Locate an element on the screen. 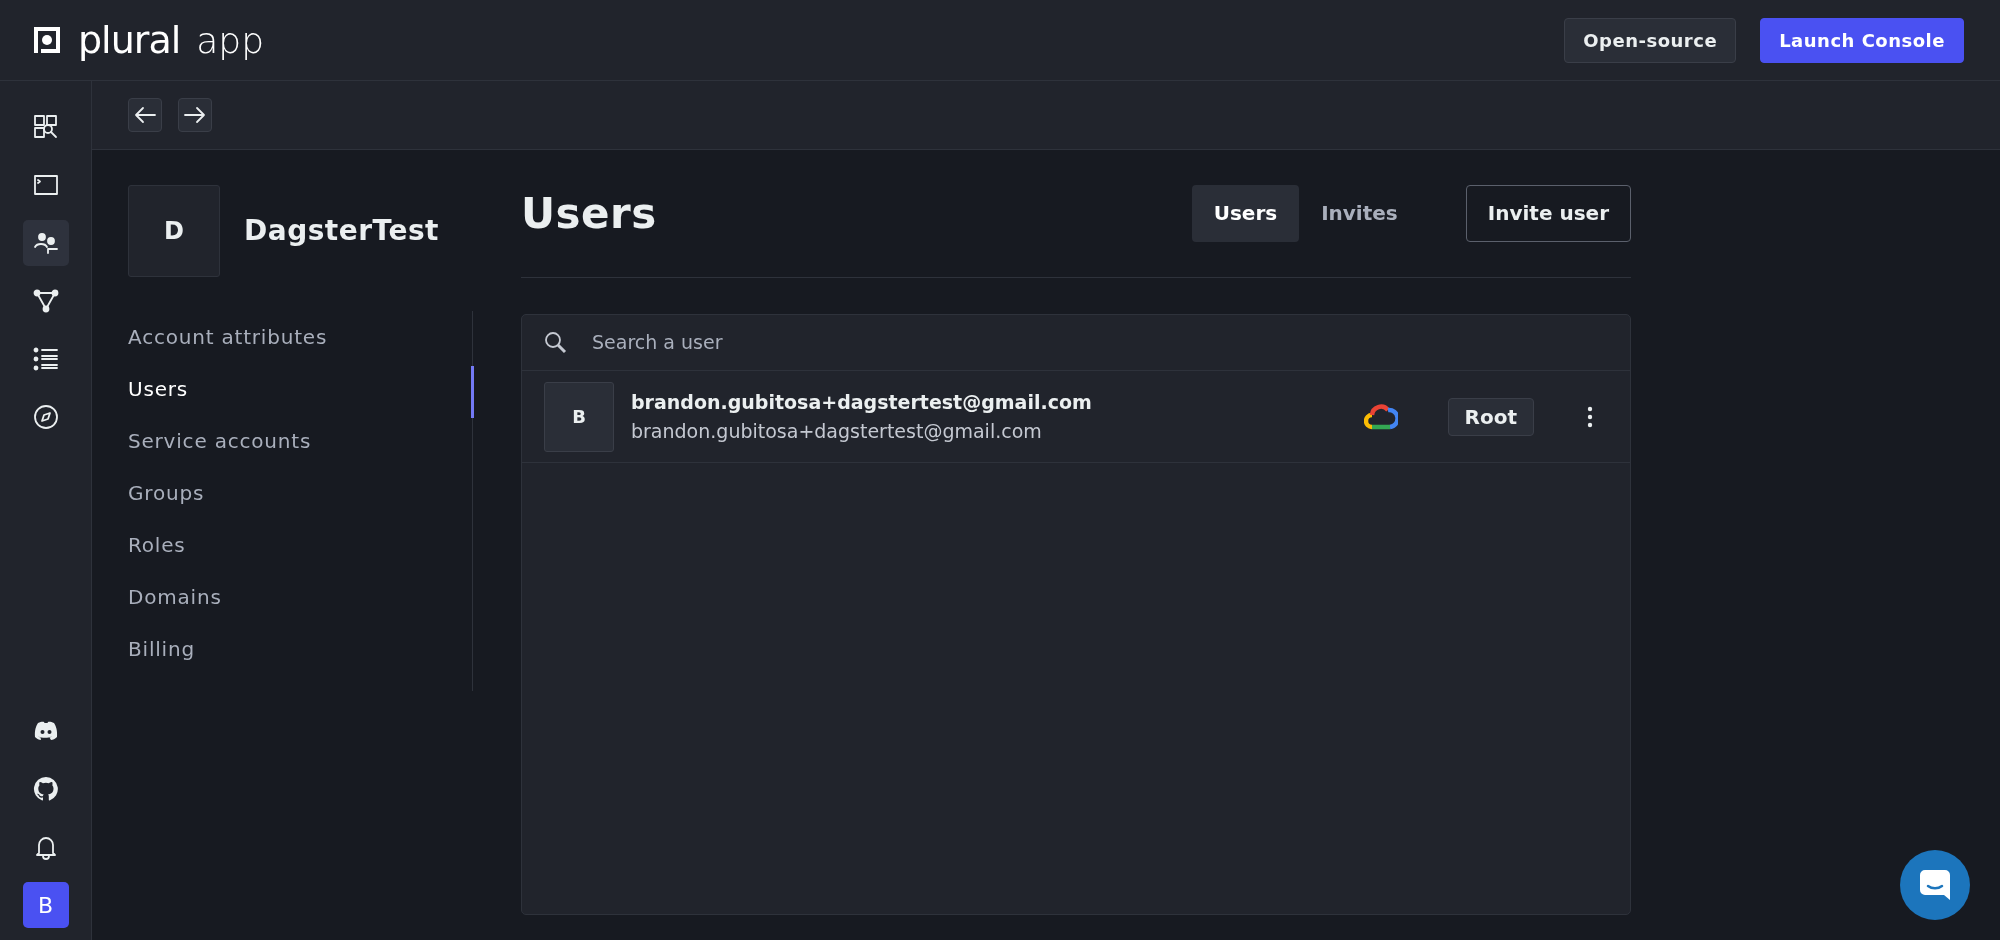 Image resolution: width=2000 pixels, height=940 pixels. nav-link: Domains is located at coordinates (300, 605).